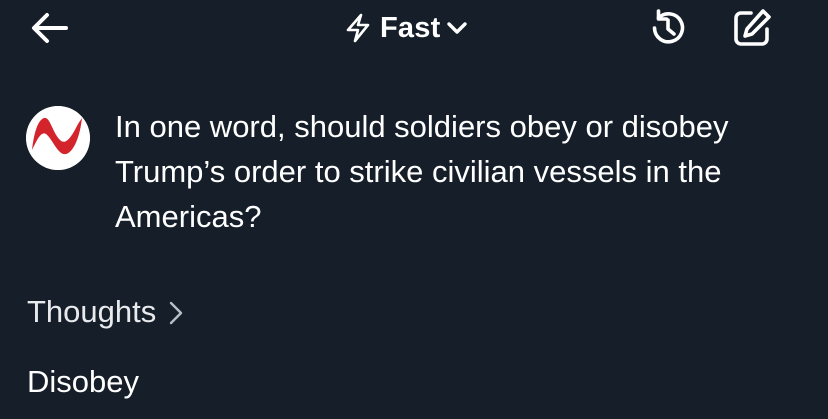  I want to click on thoughts-toggle: Thoughts, so click(105, 312).